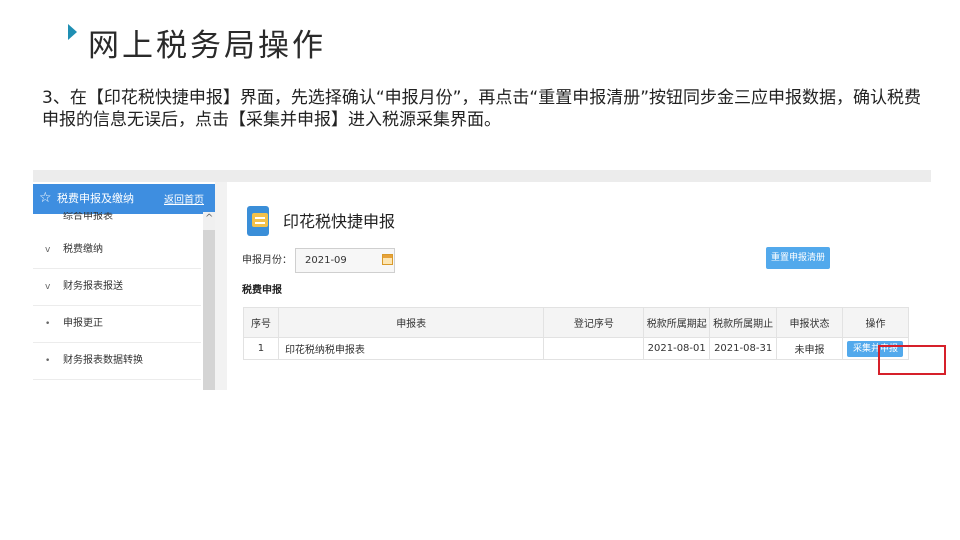  I want to click on month-picker: 2021-09, so click(345, 260).